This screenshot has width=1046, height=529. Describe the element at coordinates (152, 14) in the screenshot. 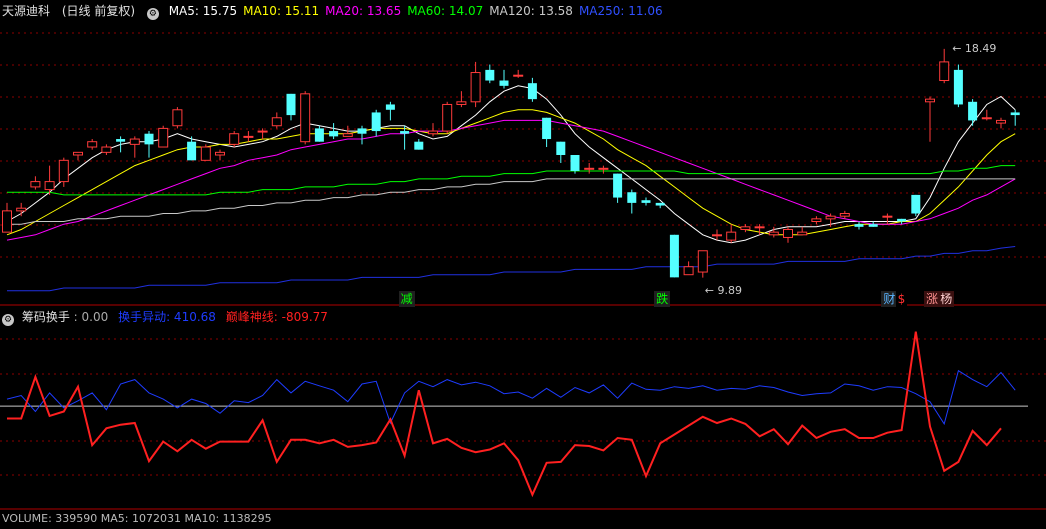

I see `settings-gear-icon: ⚙` at that location.